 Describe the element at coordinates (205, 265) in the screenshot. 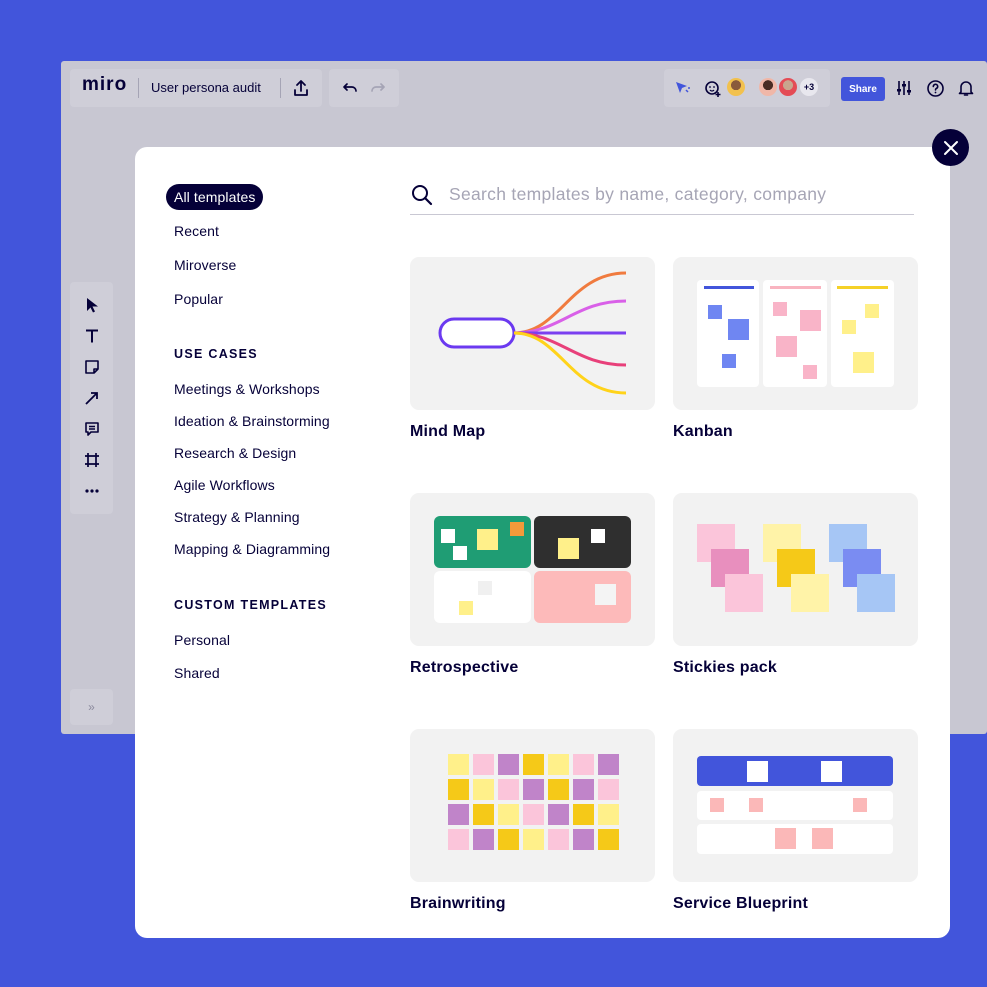

I see `nav-miroverse: Miroverse` at that location.